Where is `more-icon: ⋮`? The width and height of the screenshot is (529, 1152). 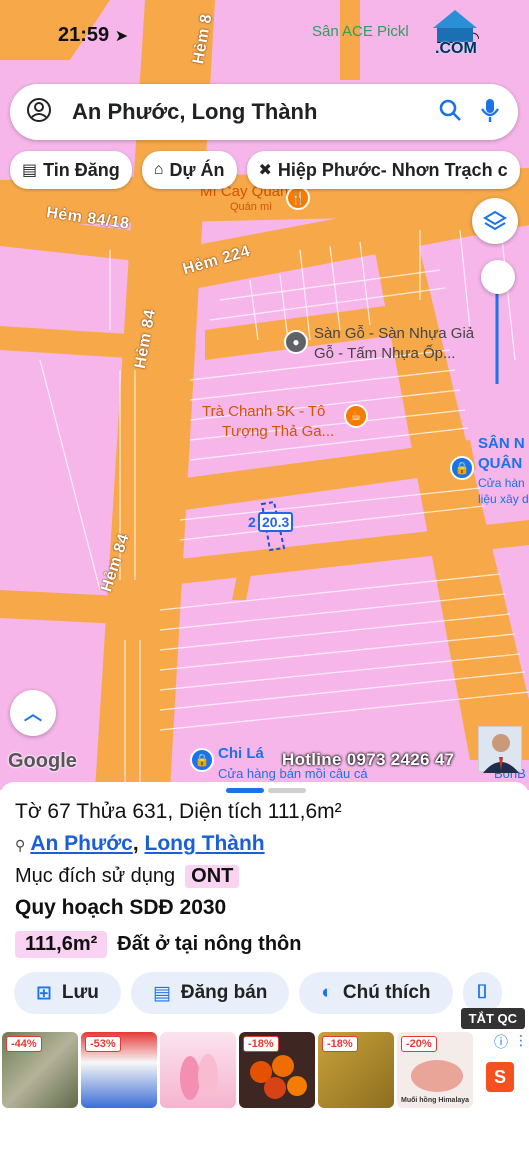 more-icon: ⋮ is located at coordinates (521, 1040).